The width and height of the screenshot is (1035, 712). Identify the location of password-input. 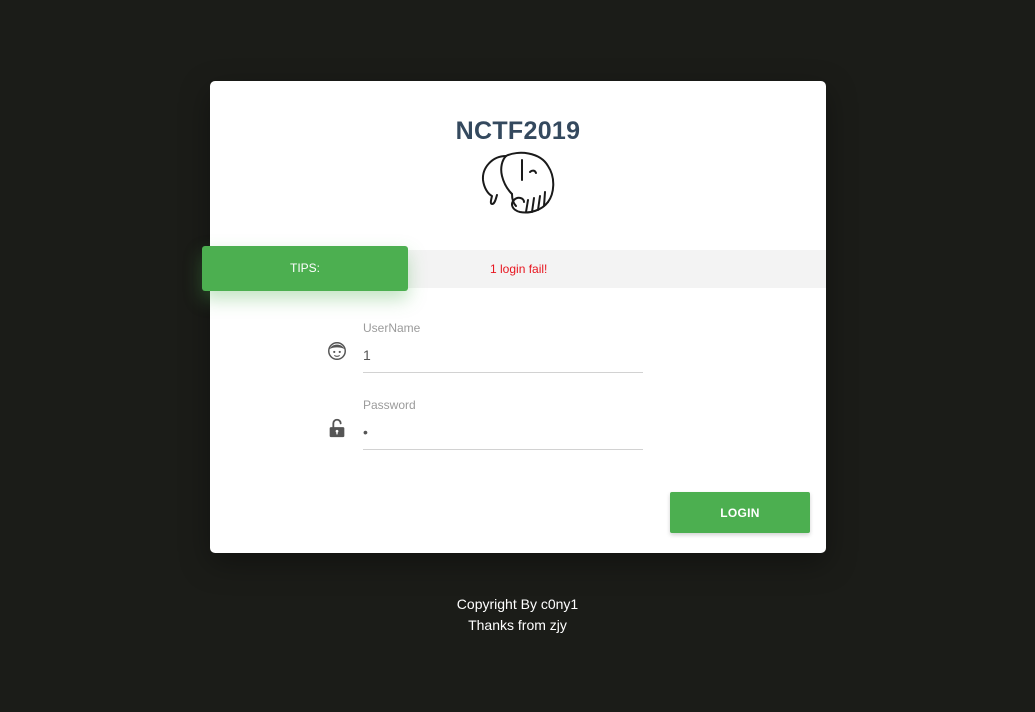
(503, 434).